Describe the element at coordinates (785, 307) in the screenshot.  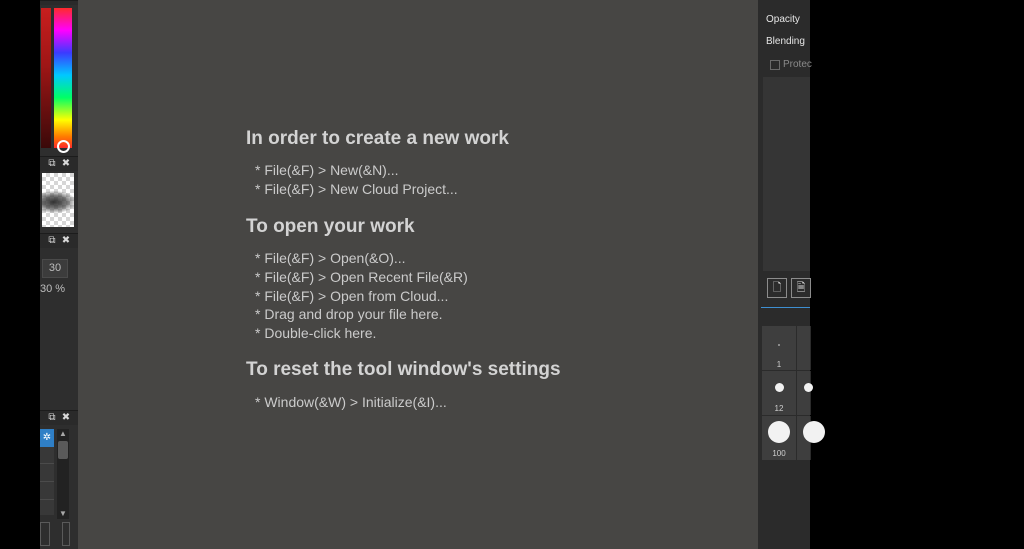
I see `panel-divider` at that location.